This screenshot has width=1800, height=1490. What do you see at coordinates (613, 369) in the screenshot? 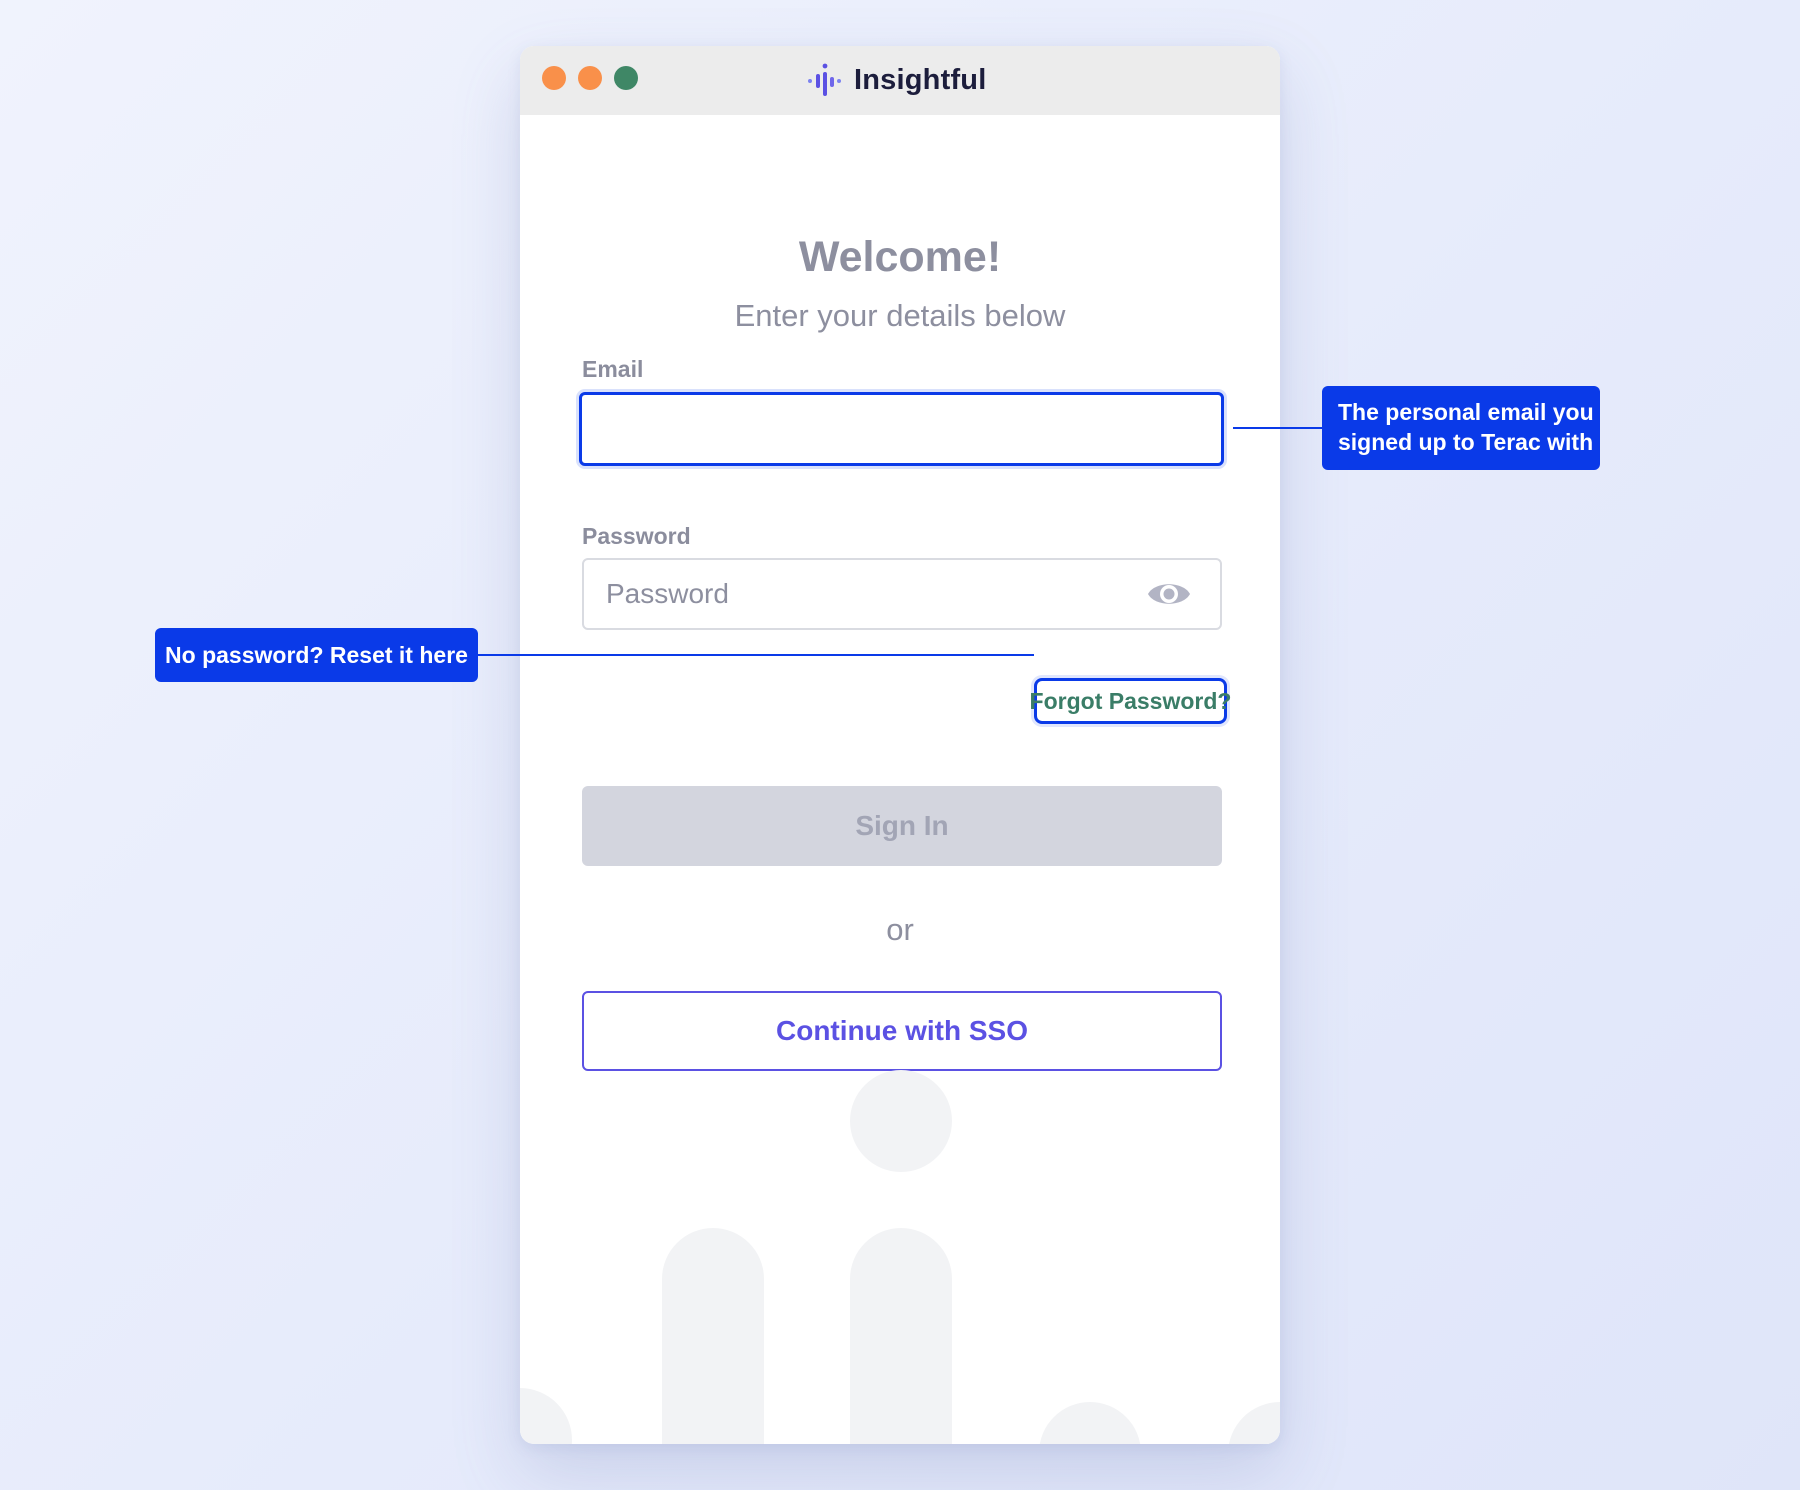
I see `email-label: Email` at bounding box center [613, 369].